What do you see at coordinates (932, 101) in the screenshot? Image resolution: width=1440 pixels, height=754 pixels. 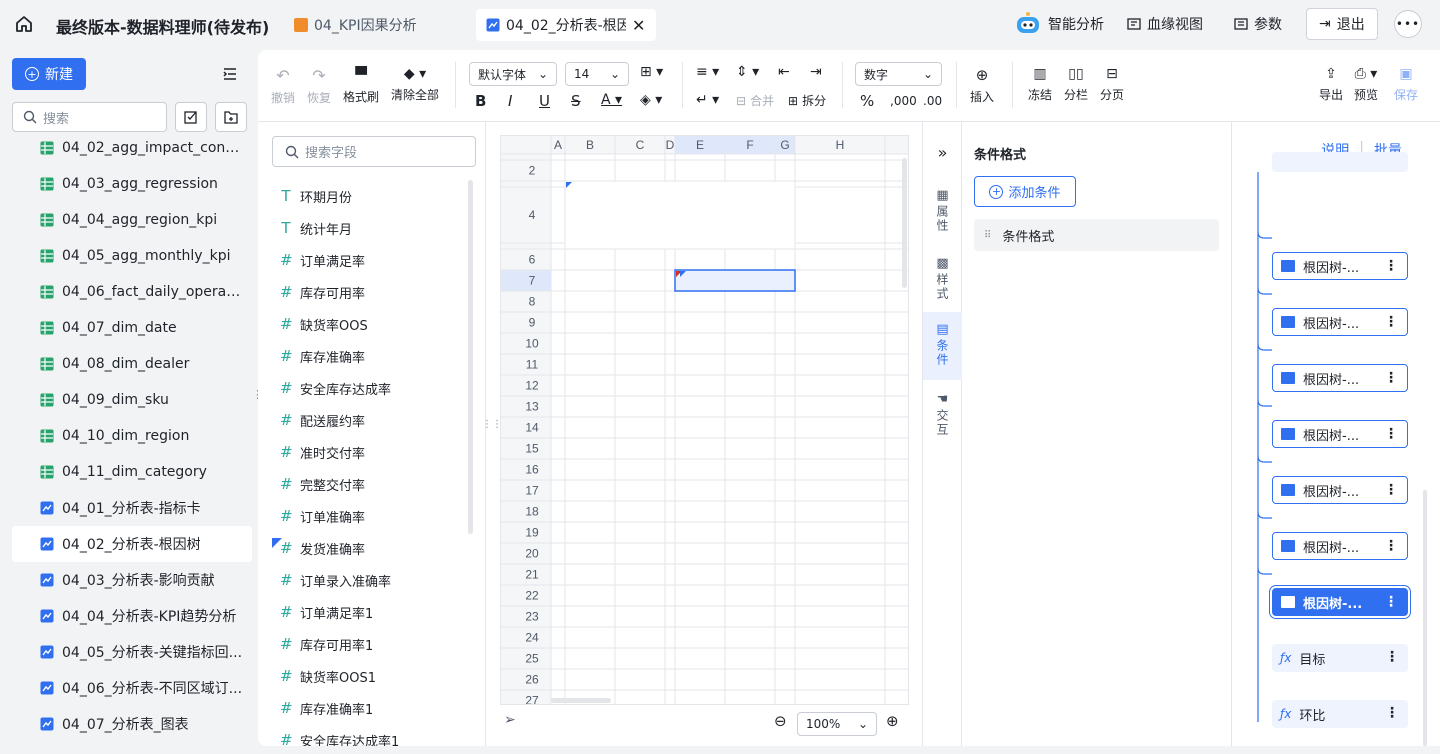 I see `decimals-button: .00` at bounding box center [932, 101].